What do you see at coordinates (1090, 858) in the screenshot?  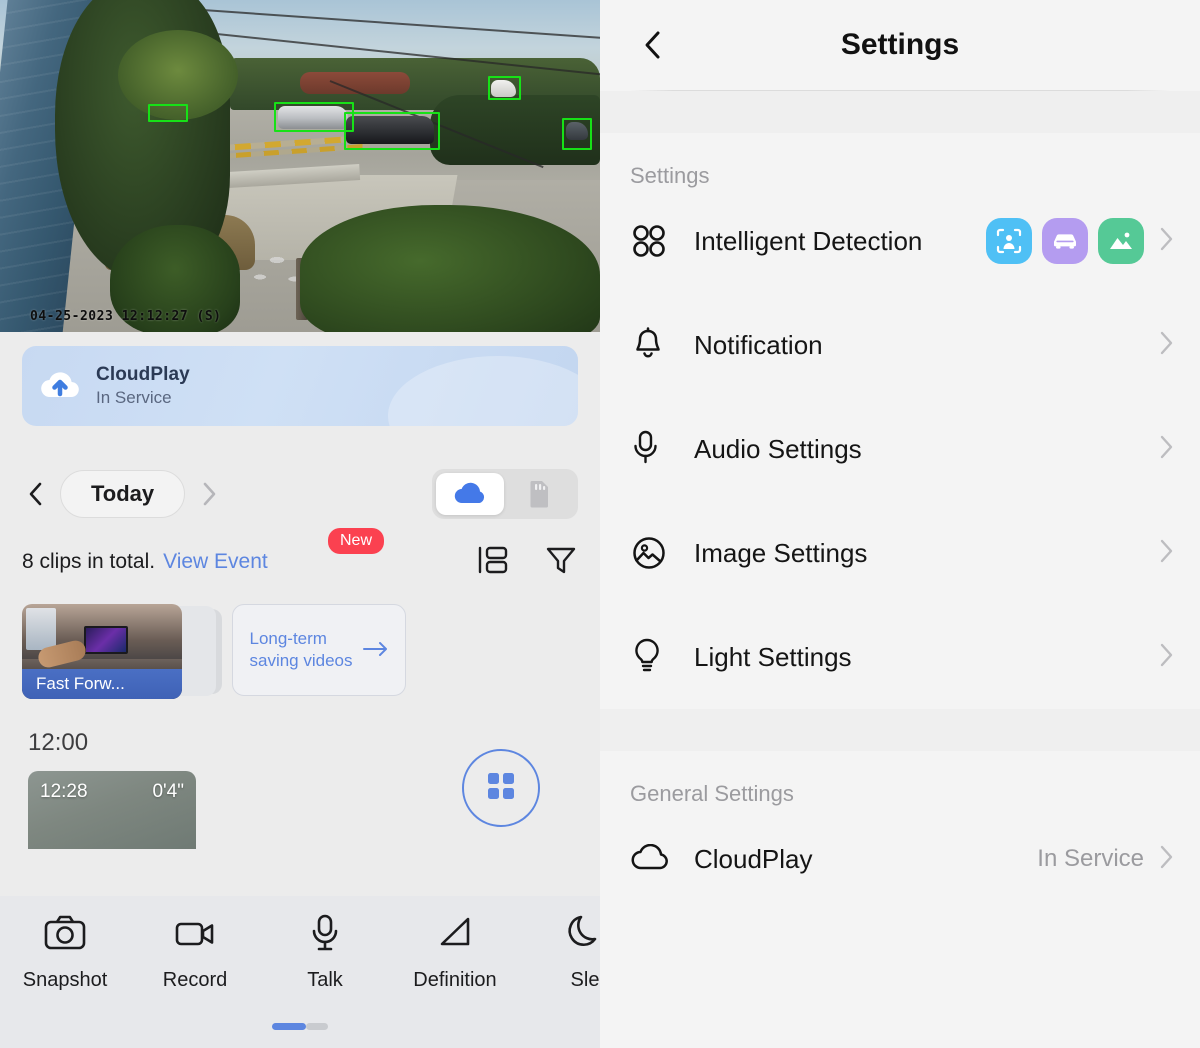 I see `cloudplay-status-value: In Service` at bounding box center [1090, 858].